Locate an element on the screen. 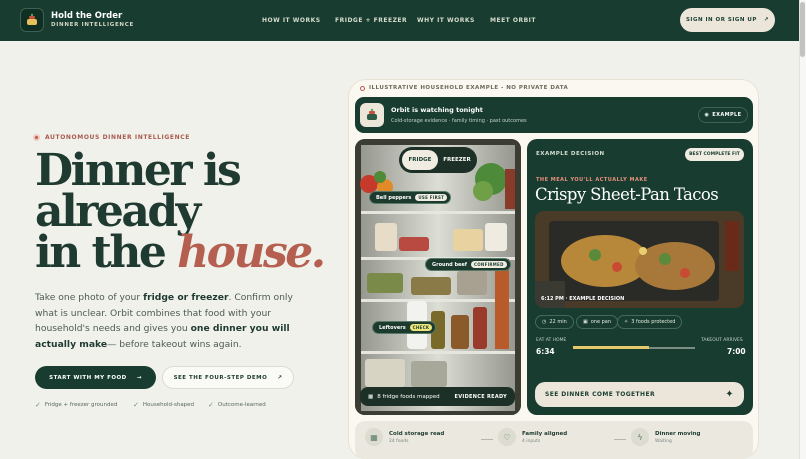  check-item: ✓ Outcome-learned is located at coordinates (237, 405).